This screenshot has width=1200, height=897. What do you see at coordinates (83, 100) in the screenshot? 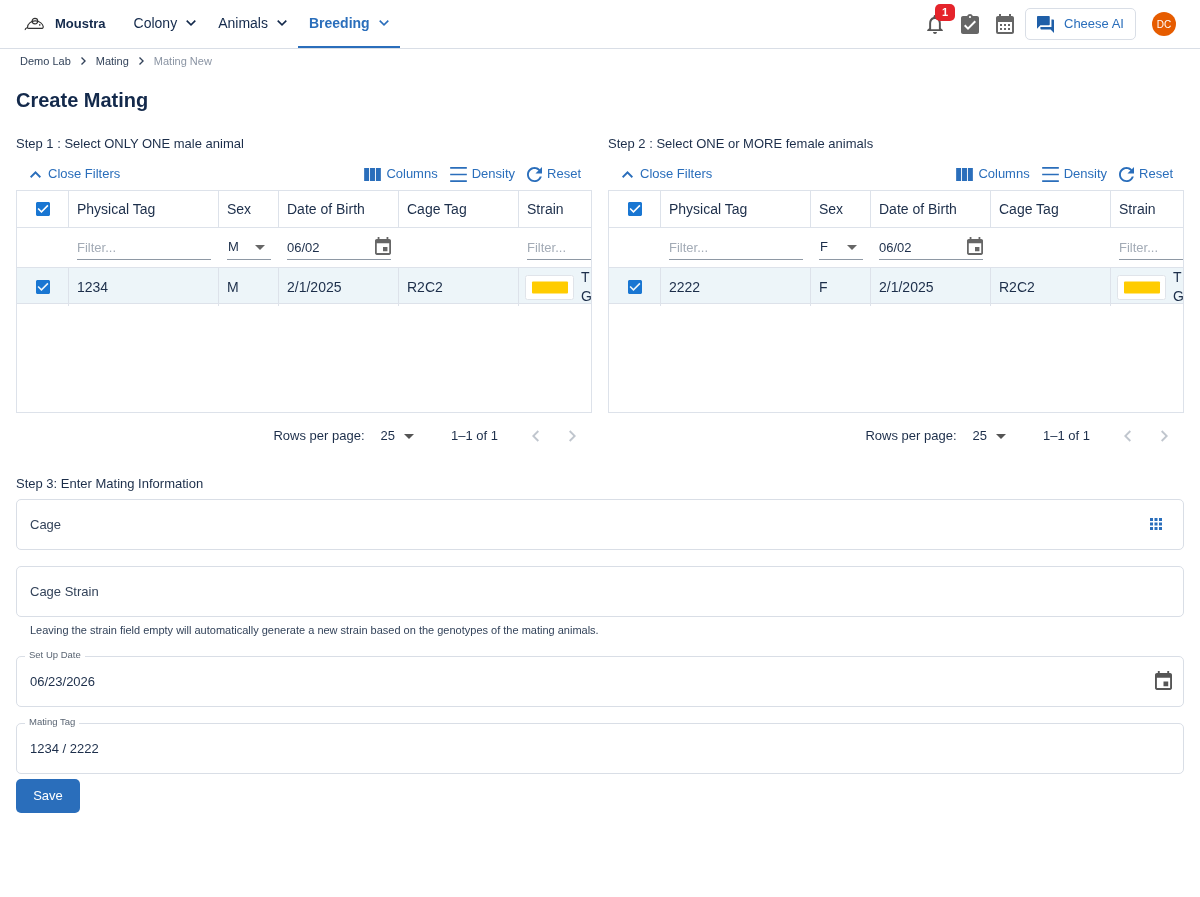
I see `page-title: Create Mating` at bounding box center [83, 100].